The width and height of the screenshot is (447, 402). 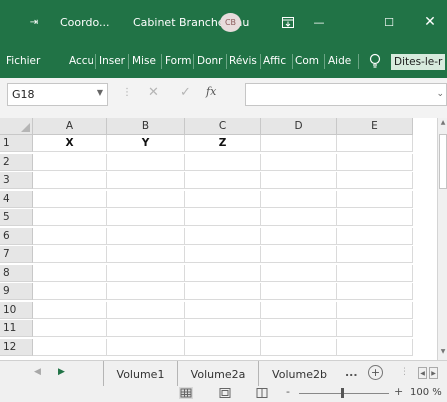 What do you see at coordinates (299, 143) in the screenshot?
I see `cell-d1` at bounding box center [299, 143].